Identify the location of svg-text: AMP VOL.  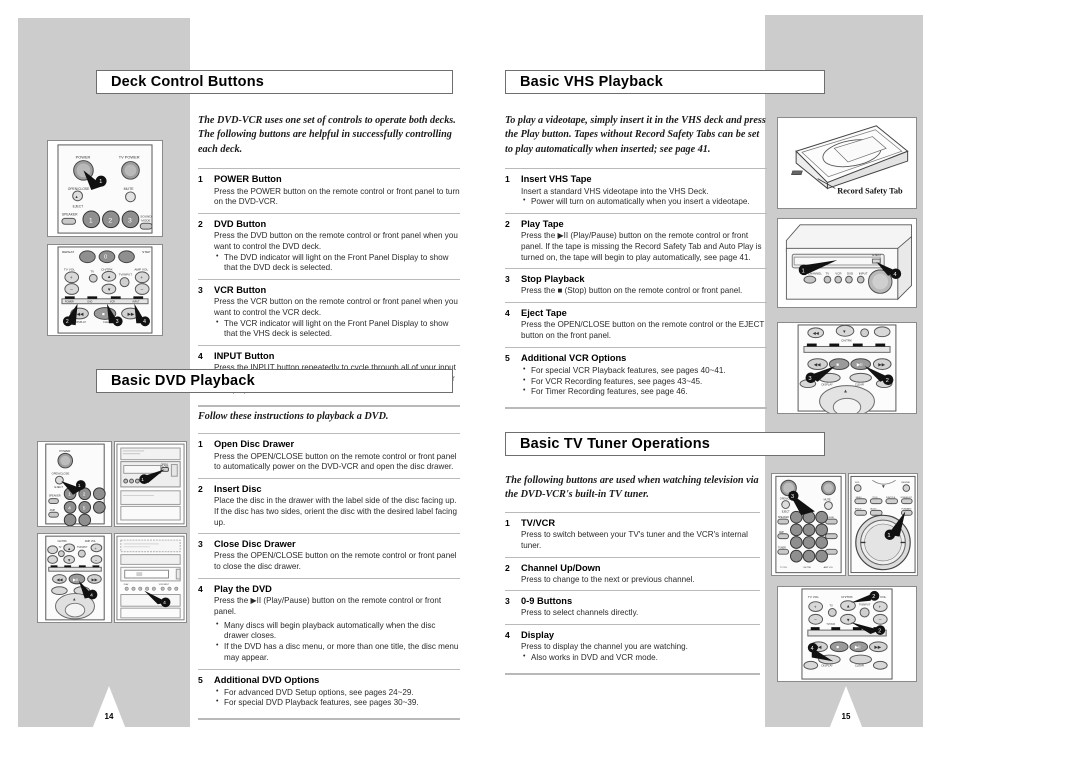
(91, 541).